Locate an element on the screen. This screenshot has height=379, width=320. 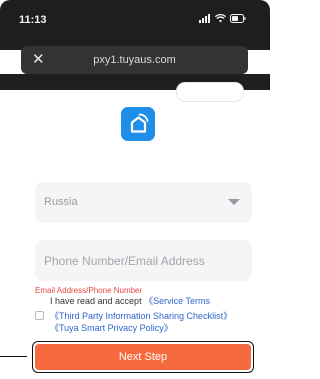
url-text: pxy1.tuyaus.com is located at coordinates (134, 60).